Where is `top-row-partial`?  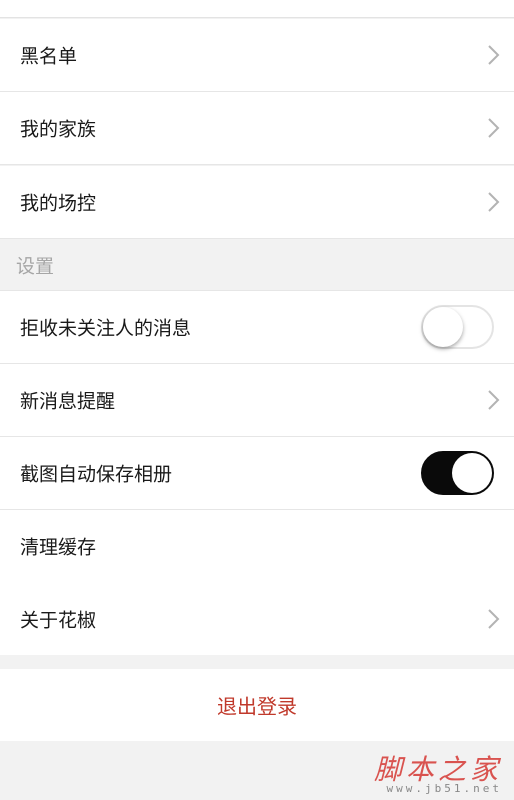
top-row-partial is located at coordinates (257, 9).